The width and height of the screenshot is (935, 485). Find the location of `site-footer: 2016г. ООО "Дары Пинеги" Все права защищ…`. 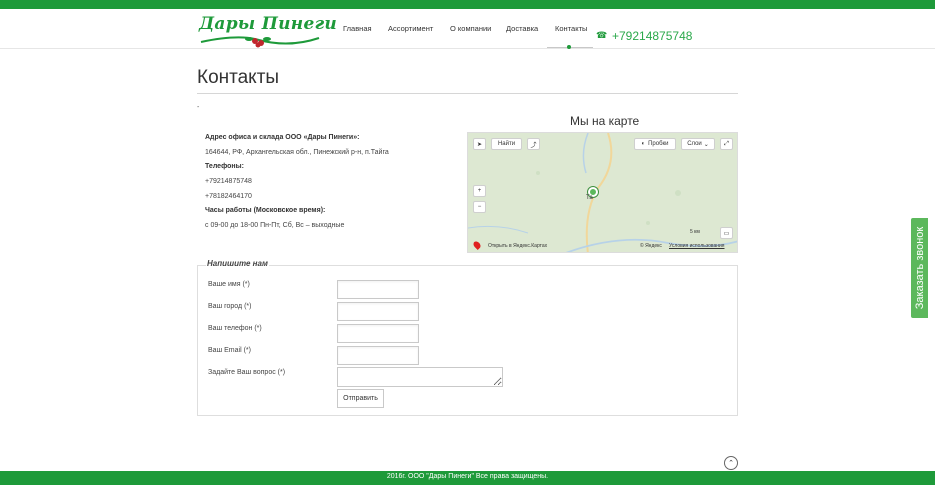

site-footer: 2016г. ООО "Дары Пинеги" Все права защищ… is located at coordinates (467, 478).